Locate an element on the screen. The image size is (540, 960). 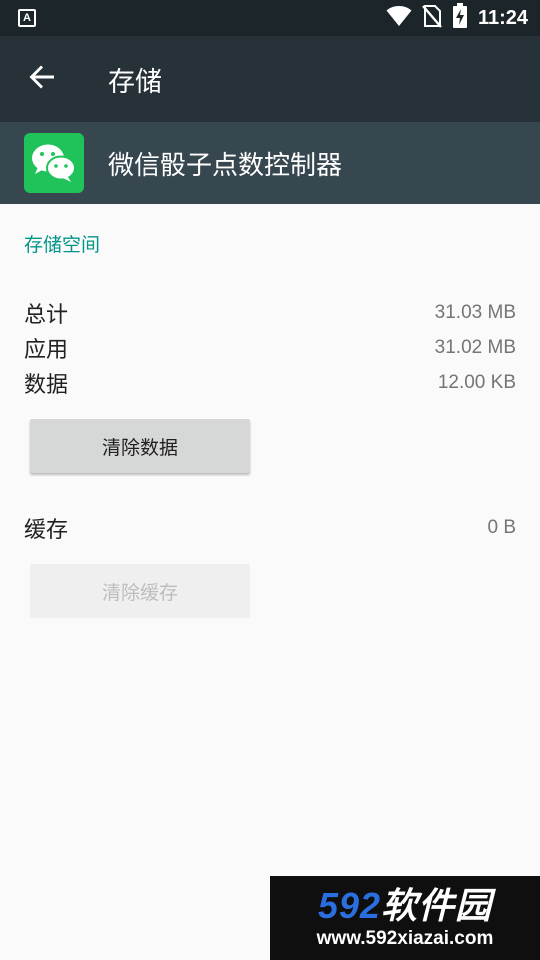
total-value: 31.03 MB is located at coordinates (475, 312).